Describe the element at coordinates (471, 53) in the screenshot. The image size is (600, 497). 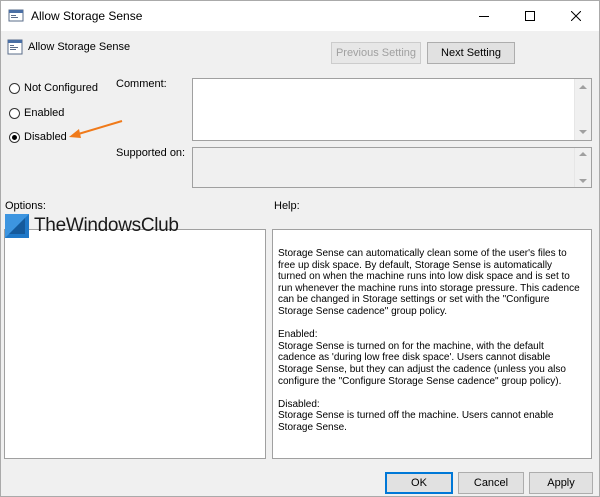
I see `next-setting-button: Next Setting` at that location.